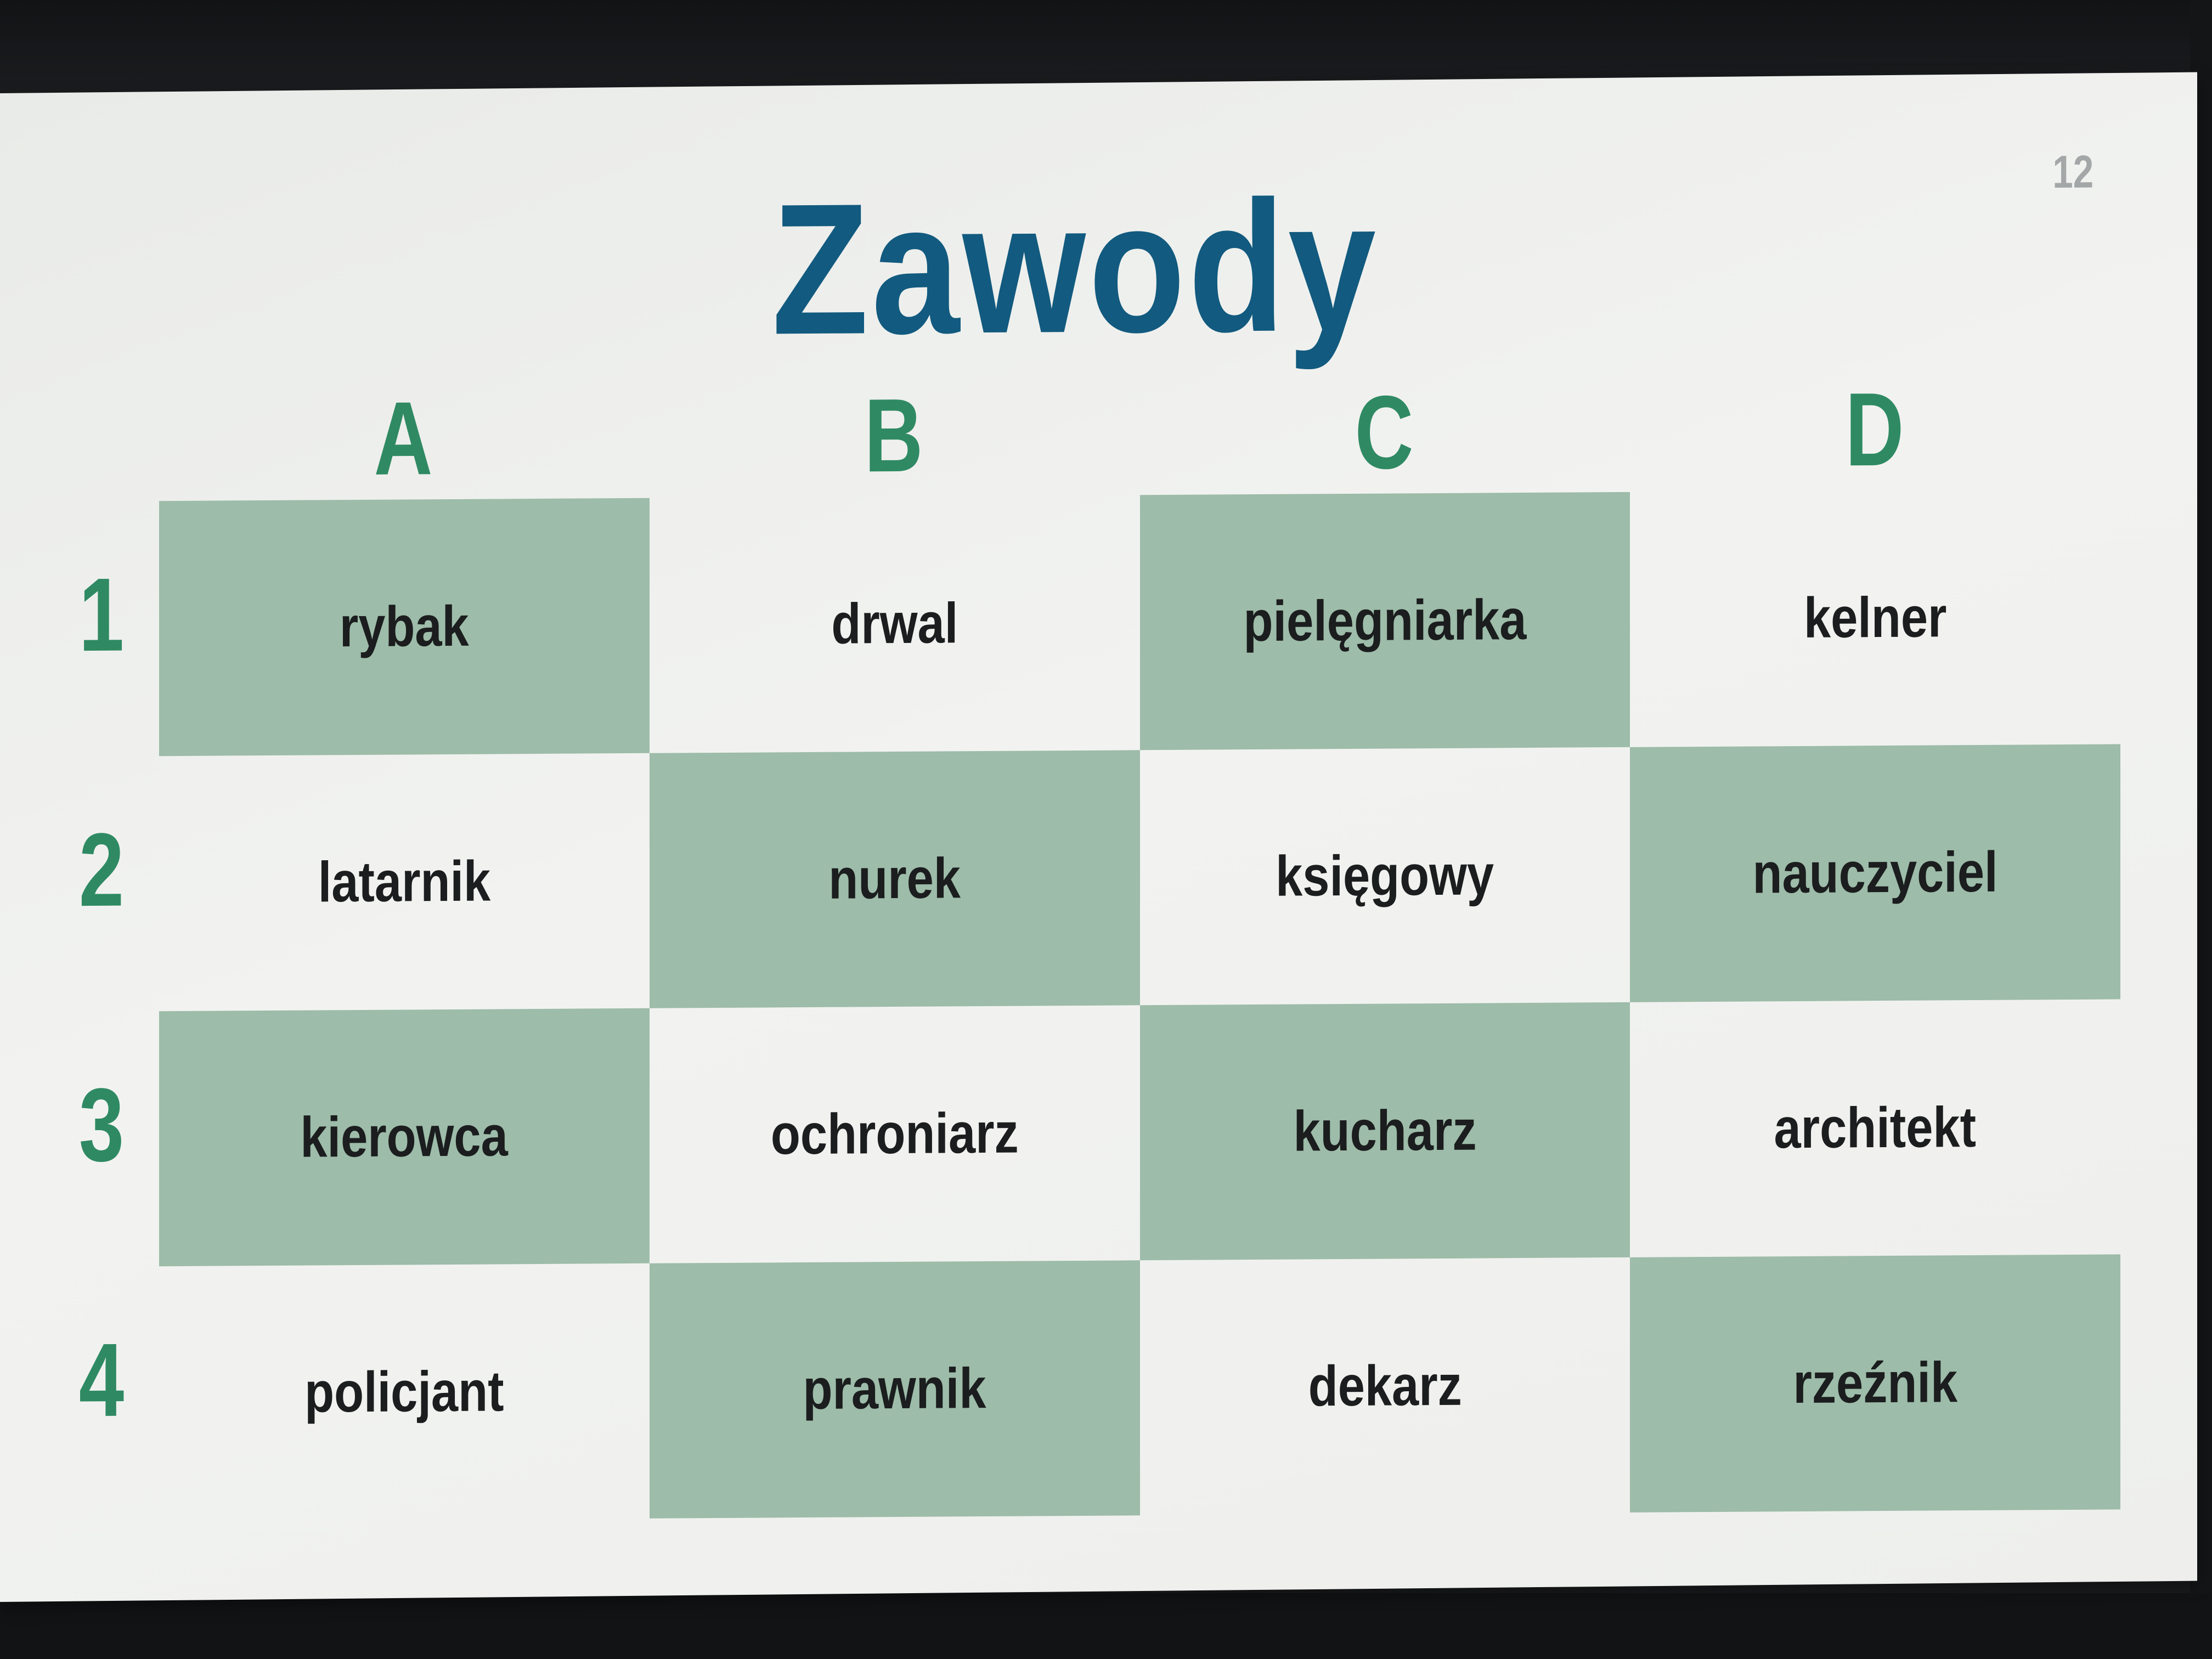 This screenshot has height=1659, width=2212. I want to click on cell-label: architekt, so click(1875, 1128).